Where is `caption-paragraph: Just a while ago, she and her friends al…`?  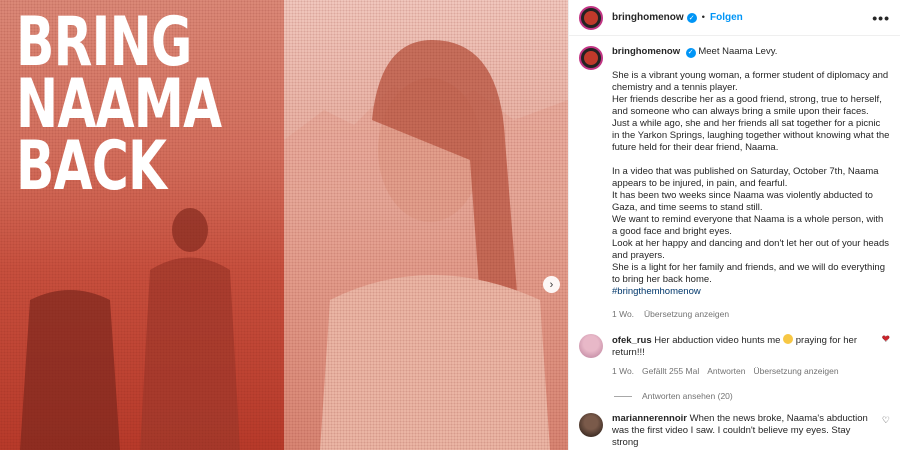 caption-paragraph: Just a while ago, she and her friends al… is located at coordinates (751, 135).